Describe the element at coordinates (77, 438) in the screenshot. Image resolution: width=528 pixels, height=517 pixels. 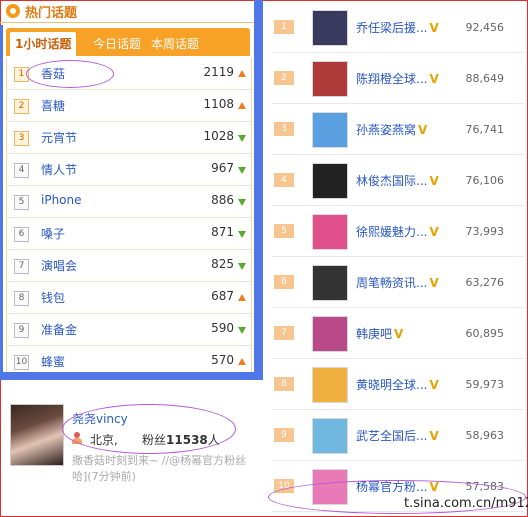
I see `user-icon` at that location.